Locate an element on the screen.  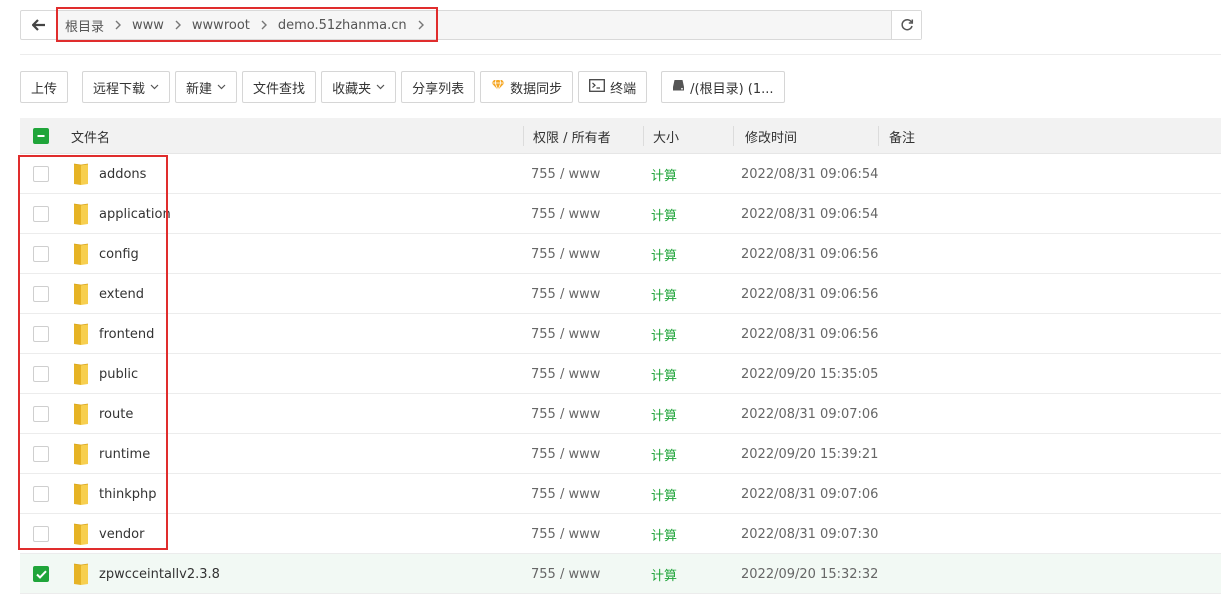
file-modified-time: 2022/08/31 09:07:06 is located at coordinates (810, 414).